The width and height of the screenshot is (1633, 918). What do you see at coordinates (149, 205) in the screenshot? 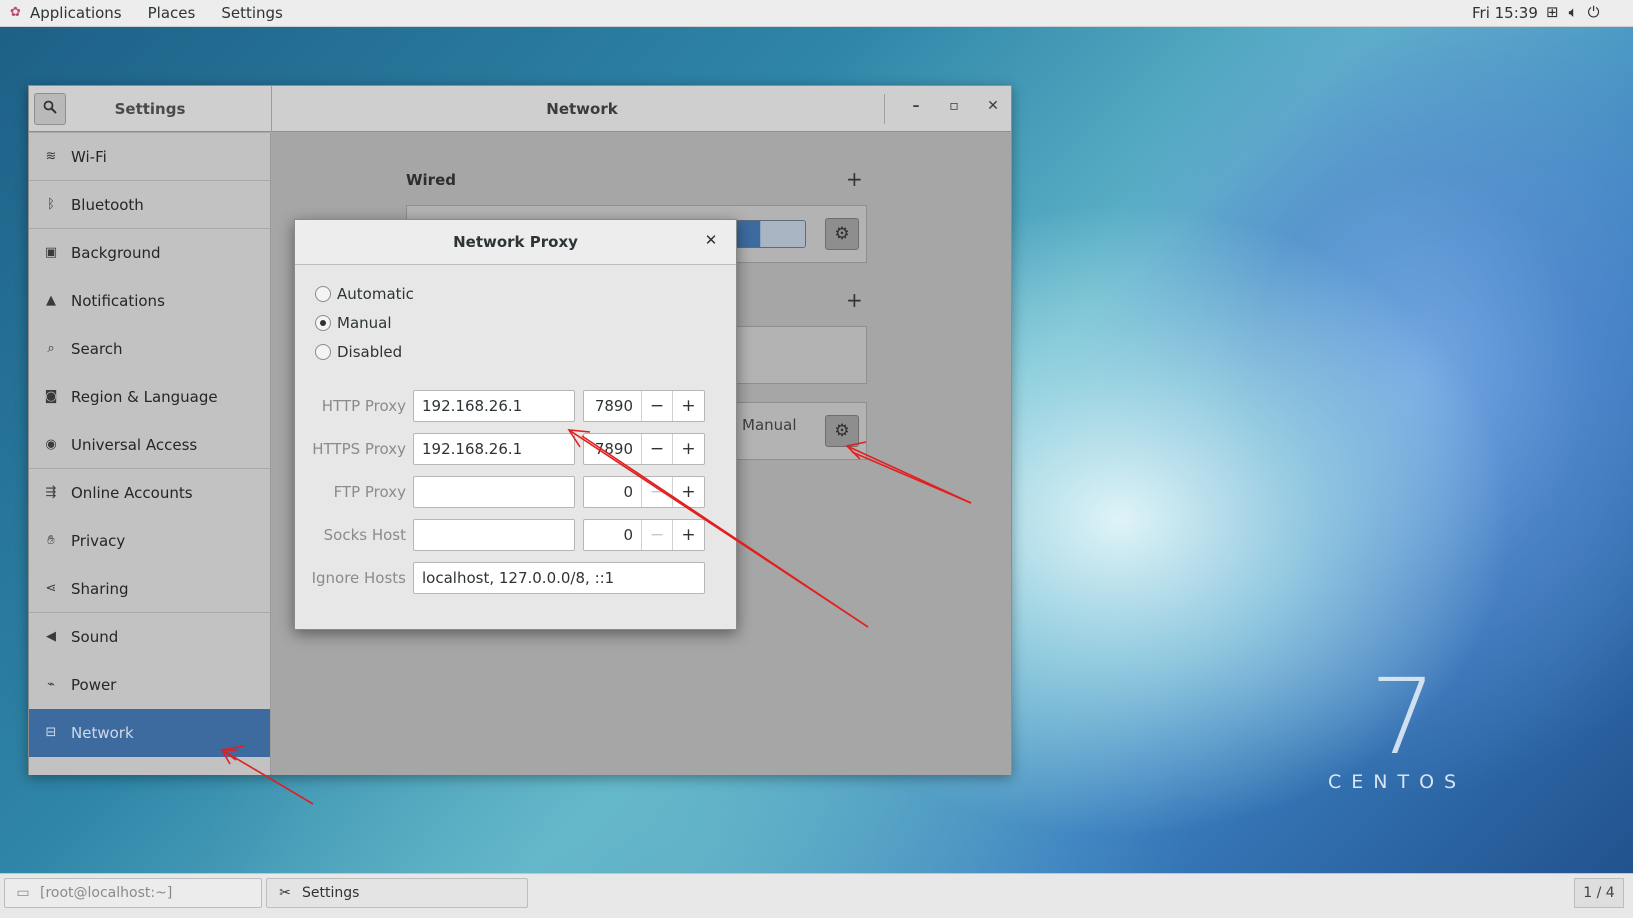
I see `sidebar-item-bluetooth: ᛒ Bluetooth` at bounding box center [149, 205].